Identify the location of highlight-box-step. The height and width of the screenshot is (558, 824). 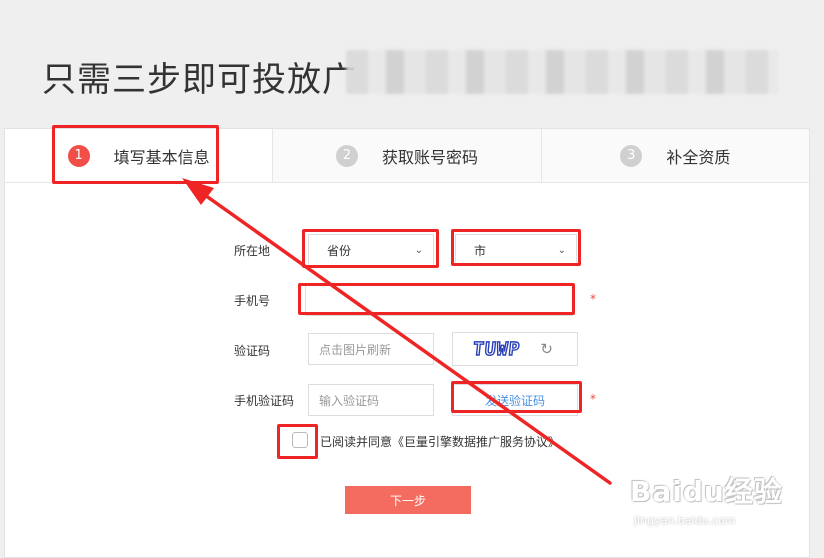
(135, 154).